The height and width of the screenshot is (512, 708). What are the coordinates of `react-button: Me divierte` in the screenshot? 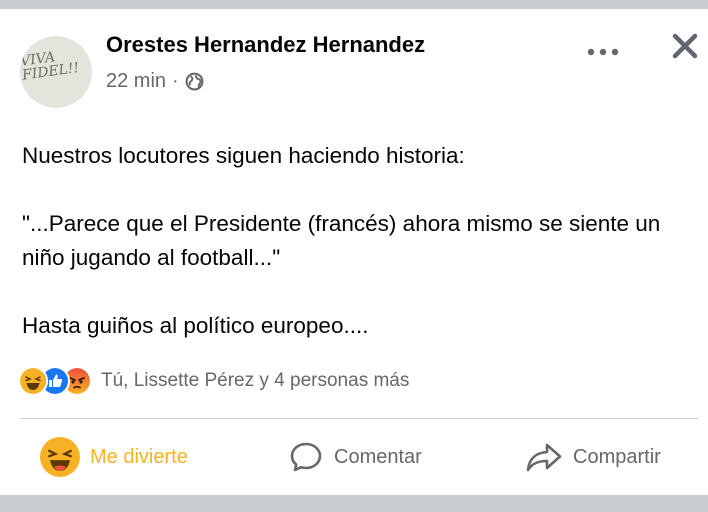 It's located at (114, 457).